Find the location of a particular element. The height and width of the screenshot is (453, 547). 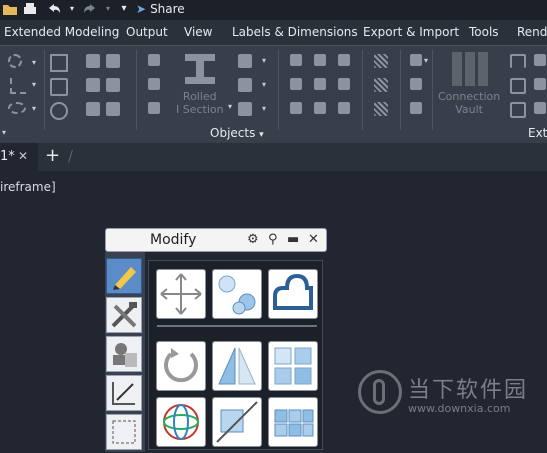

rolled-i-section-label: Rolled I Section is located at coordinates (200, 103).